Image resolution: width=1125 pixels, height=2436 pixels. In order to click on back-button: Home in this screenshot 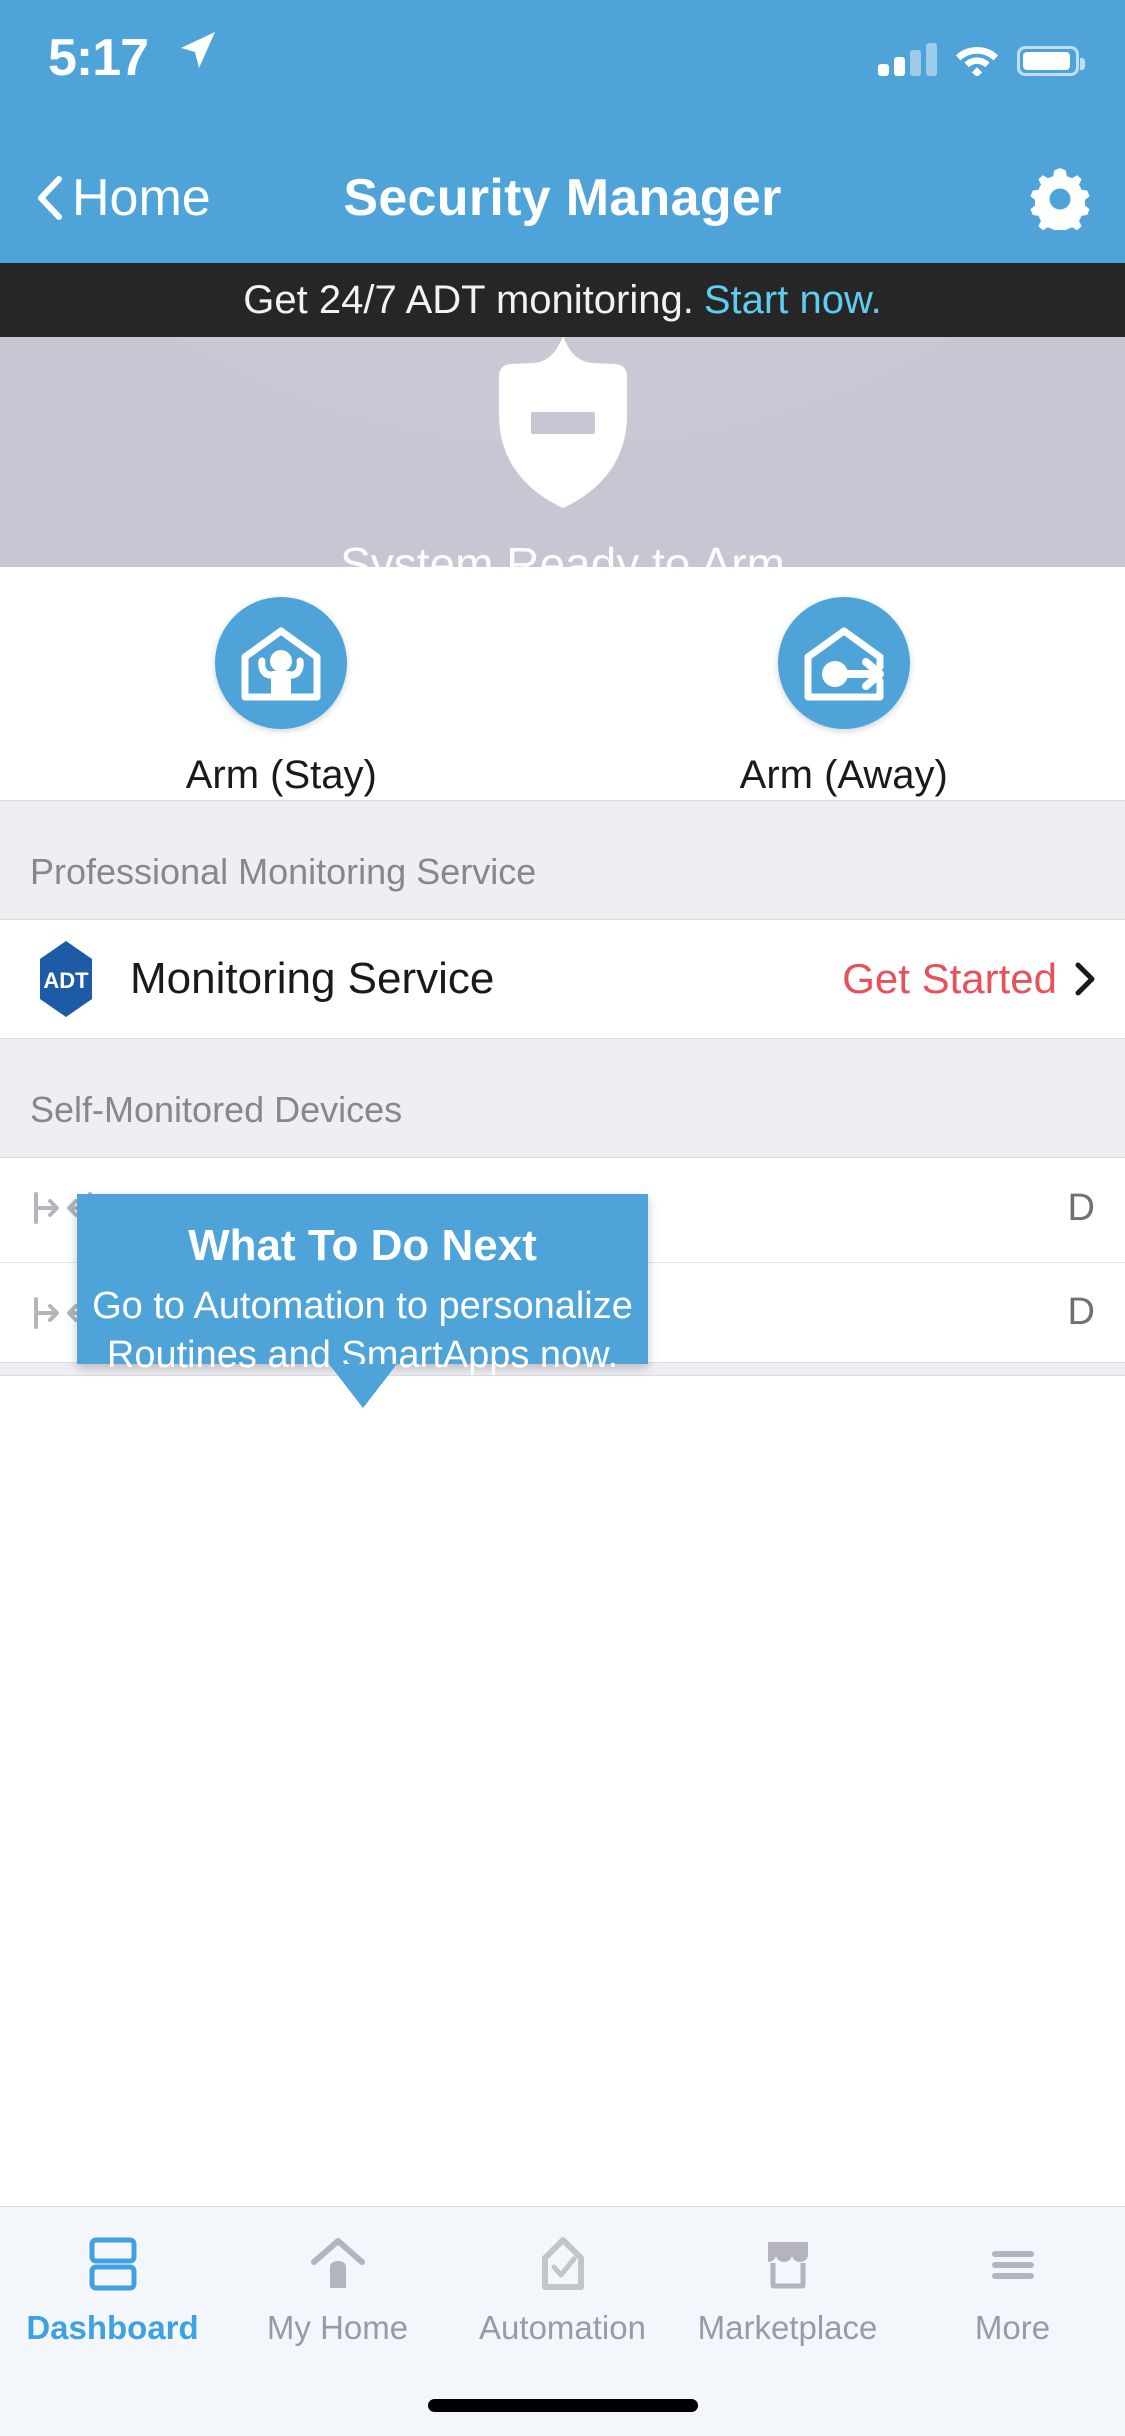, I will do `click(123, 197)`.